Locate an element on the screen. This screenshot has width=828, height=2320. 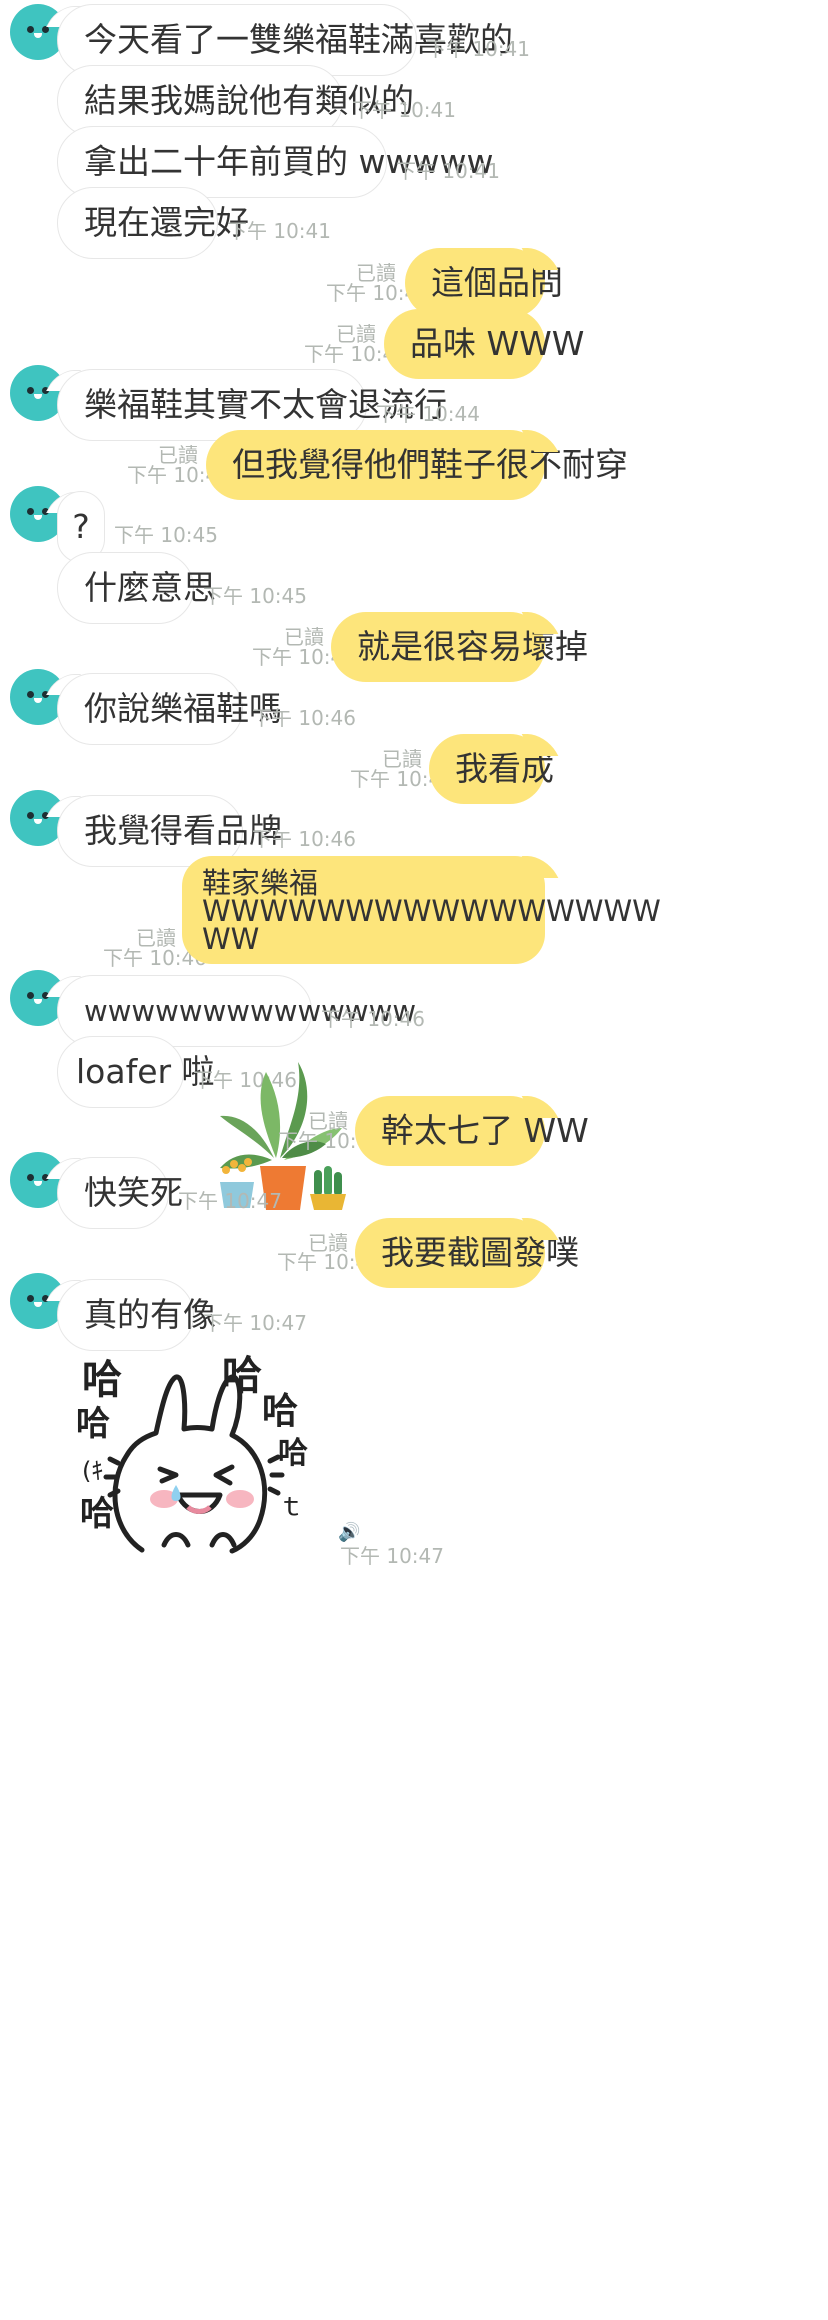
sweat-mark-text: (ｷ is located at coordinates (92, 1471).